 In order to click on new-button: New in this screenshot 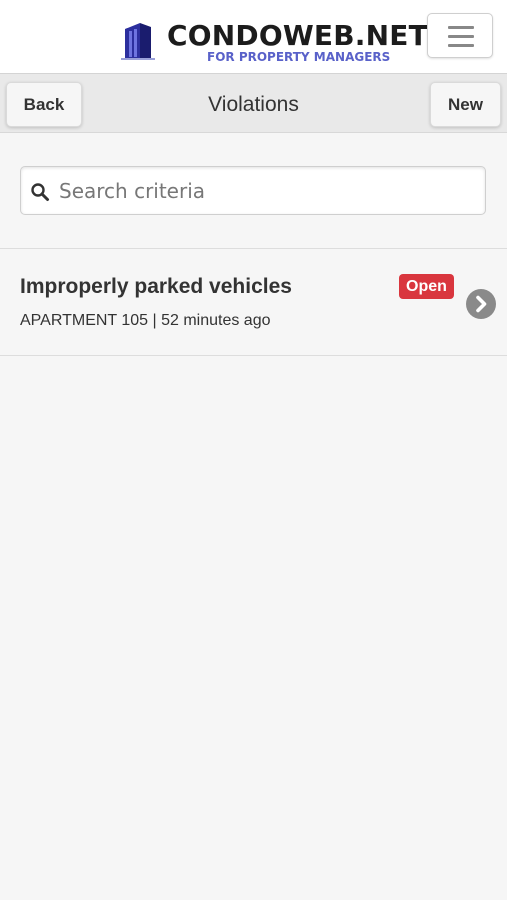, I will do `click(465, 104)`.